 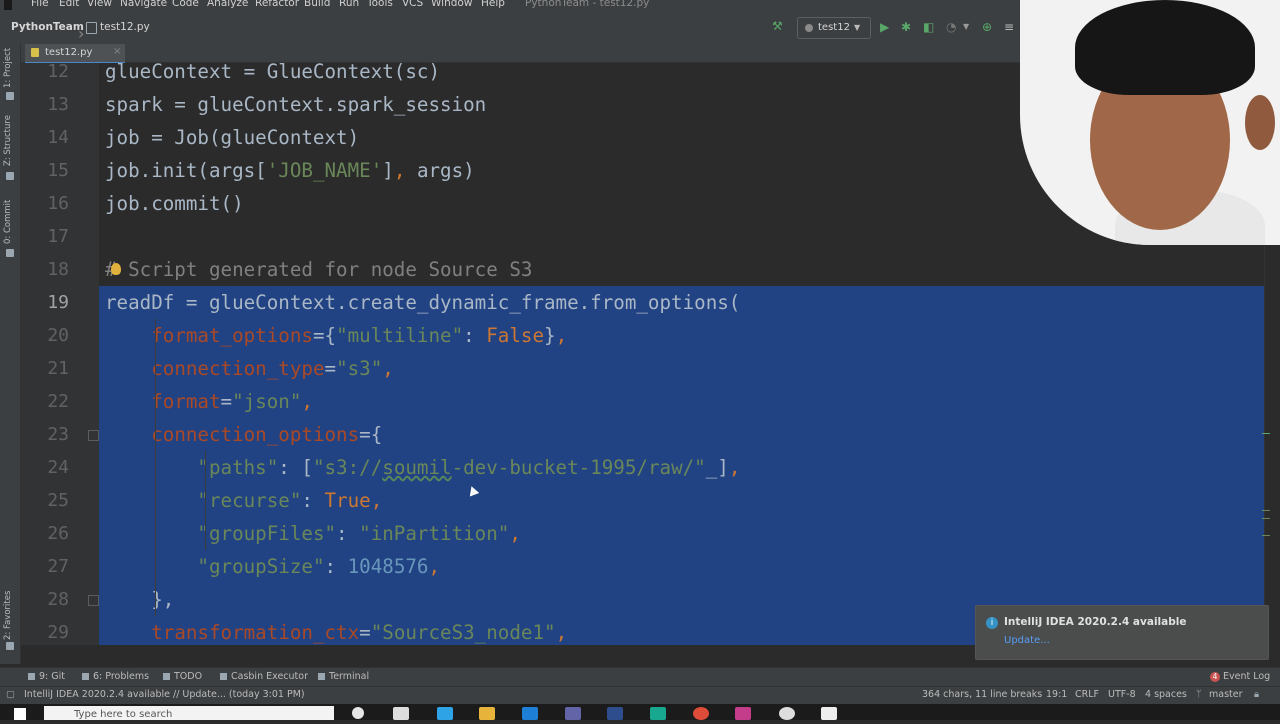 What do you see at coordinates (20, 714) in the screenshot?
I see `windows-start-icon` at bounding box center [20, 714].